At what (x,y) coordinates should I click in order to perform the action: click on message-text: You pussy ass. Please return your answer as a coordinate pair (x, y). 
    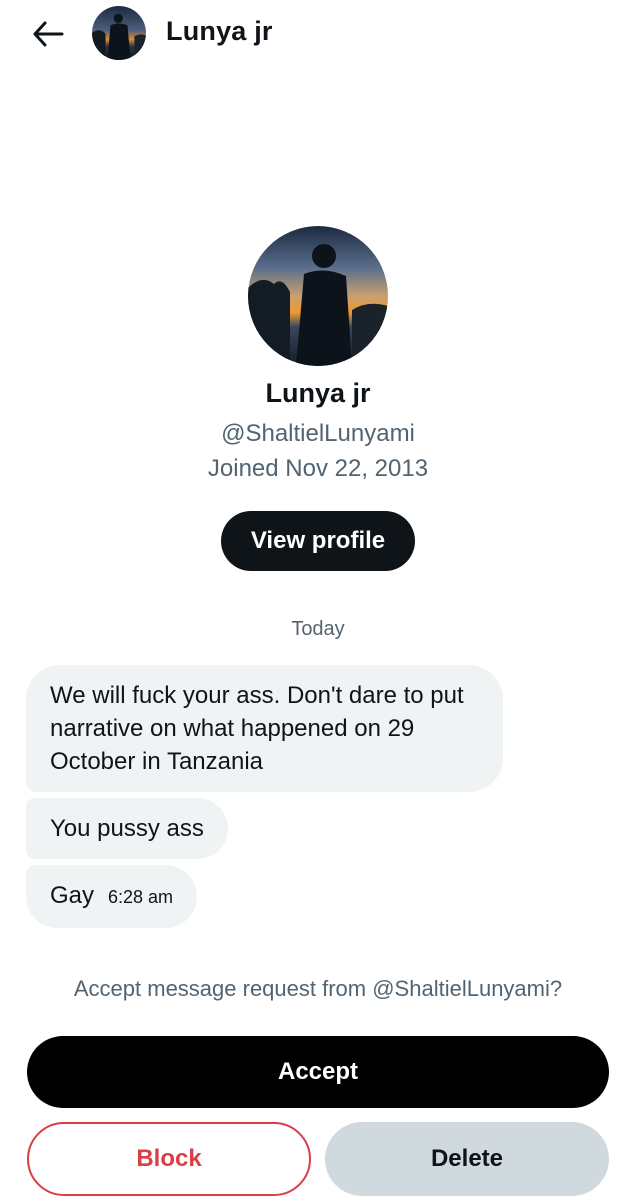
    Looking at the image, I should click on (127, 828).